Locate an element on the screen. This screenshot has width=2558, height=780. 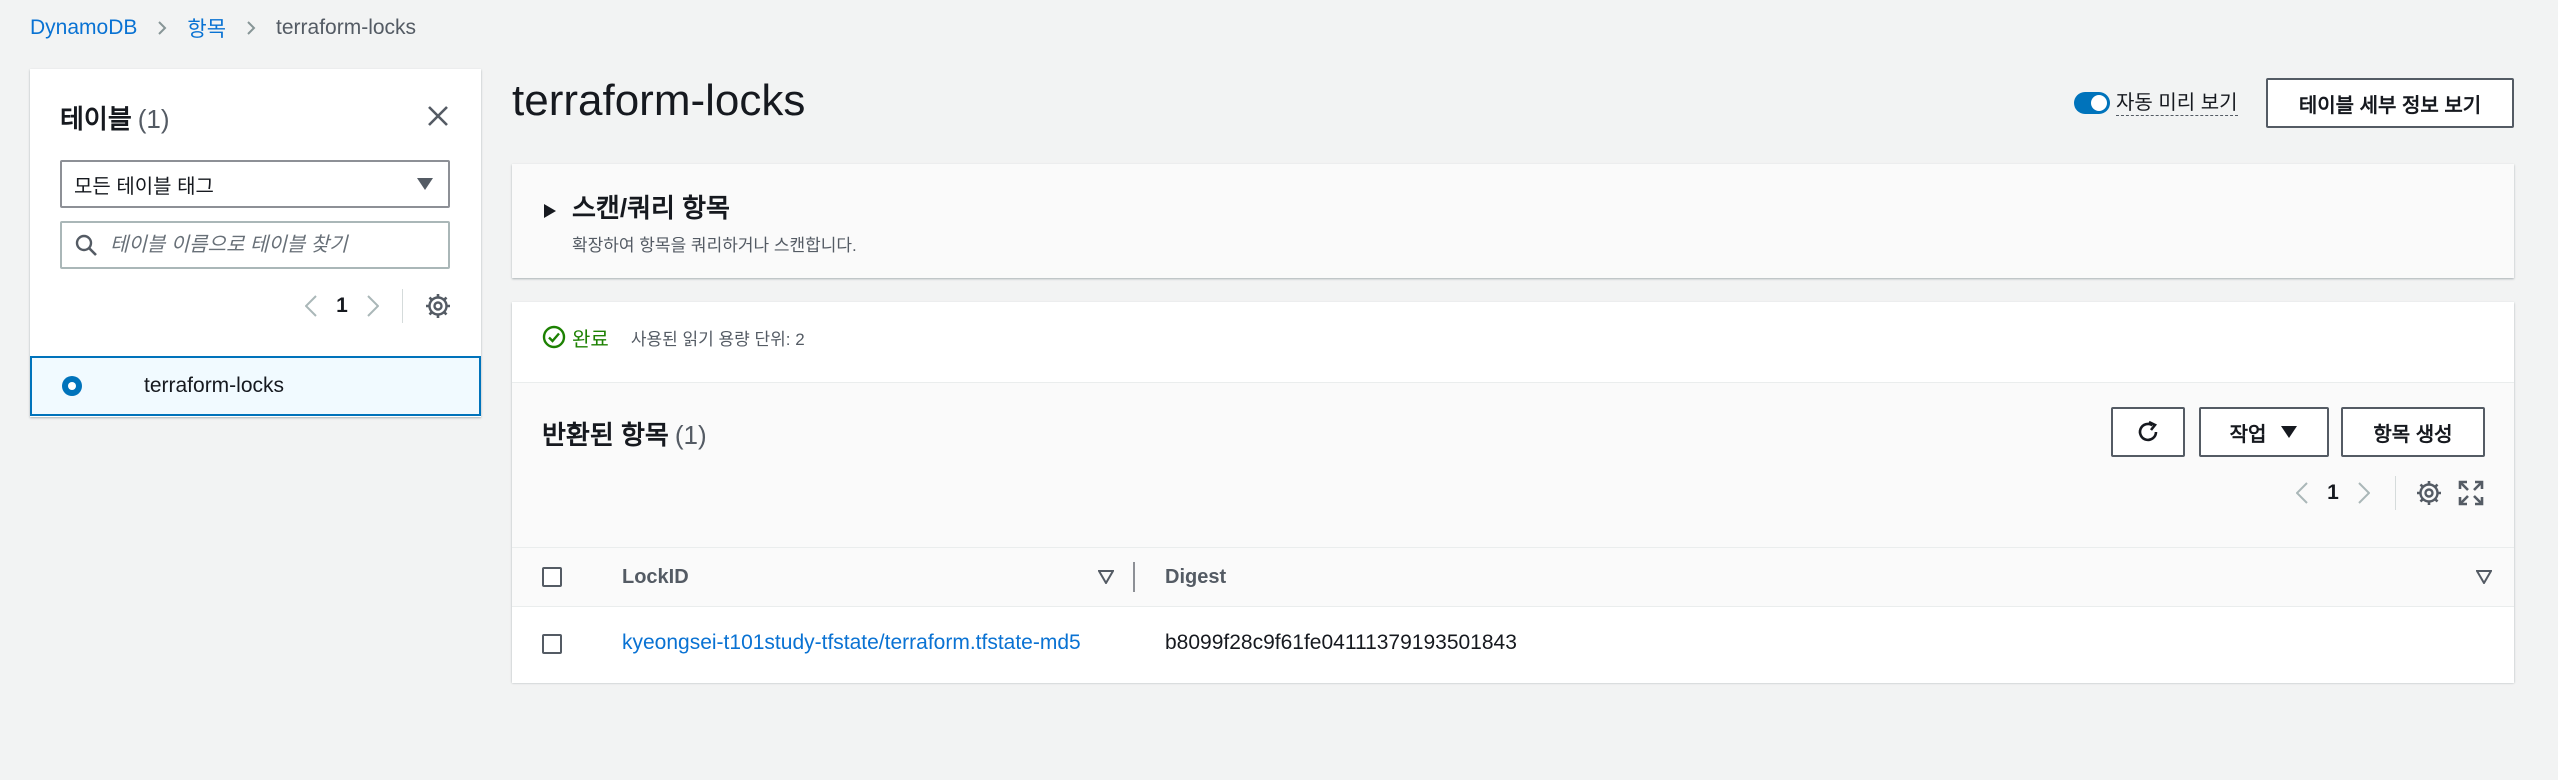
refresh-icon is located at coordinates (2148, 431).